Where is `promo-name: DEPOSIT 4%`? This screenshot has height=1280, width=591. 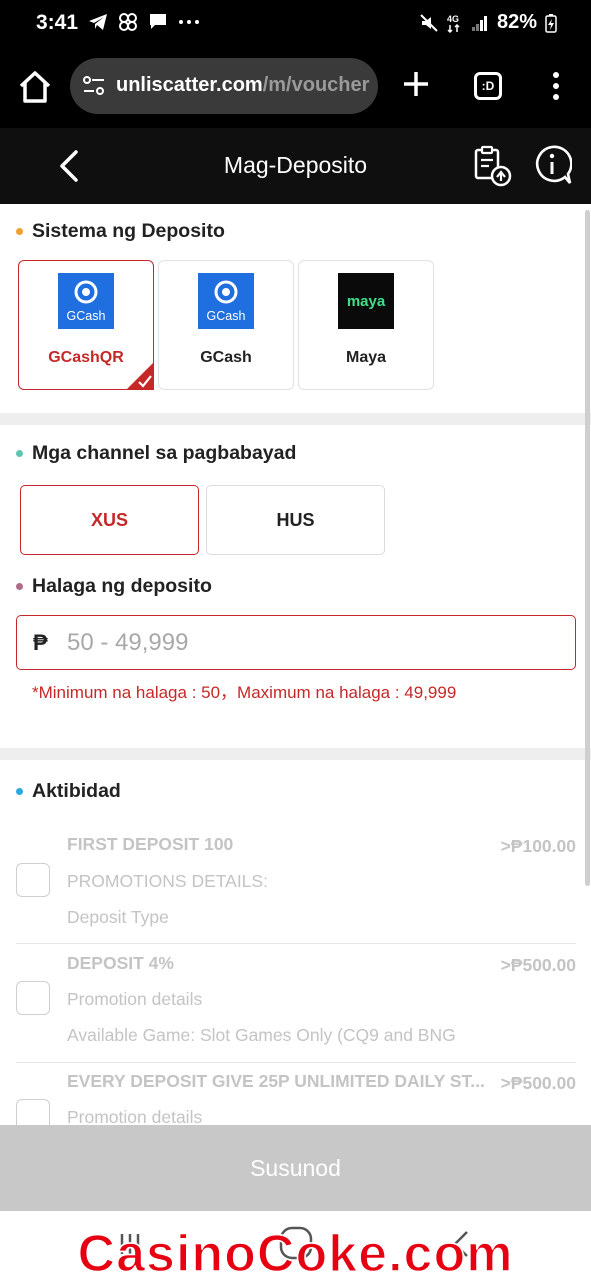
promo-name: DEPOSIT 4% is located at coordinates (120, 963).